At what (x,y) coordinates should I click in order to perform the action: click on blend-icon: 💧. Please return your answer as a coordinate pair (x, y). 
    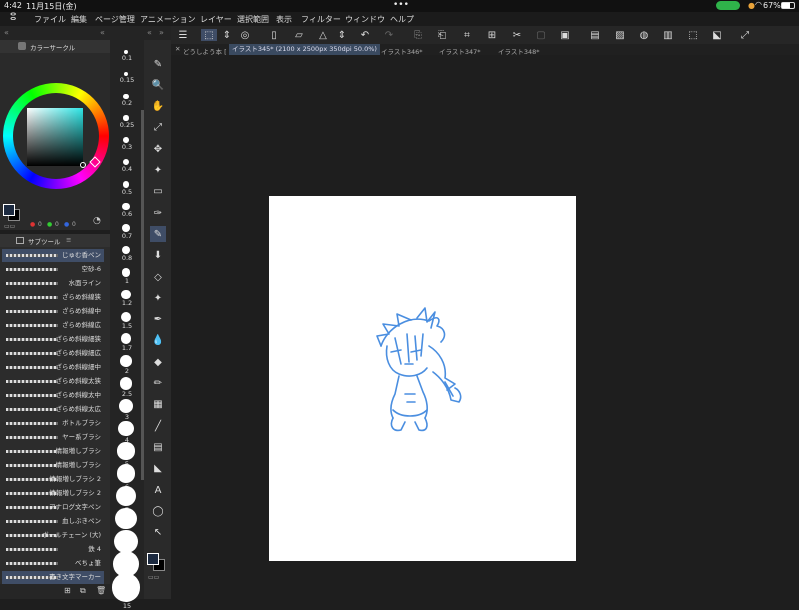
    Looking at the image, I should click on (158, 341).